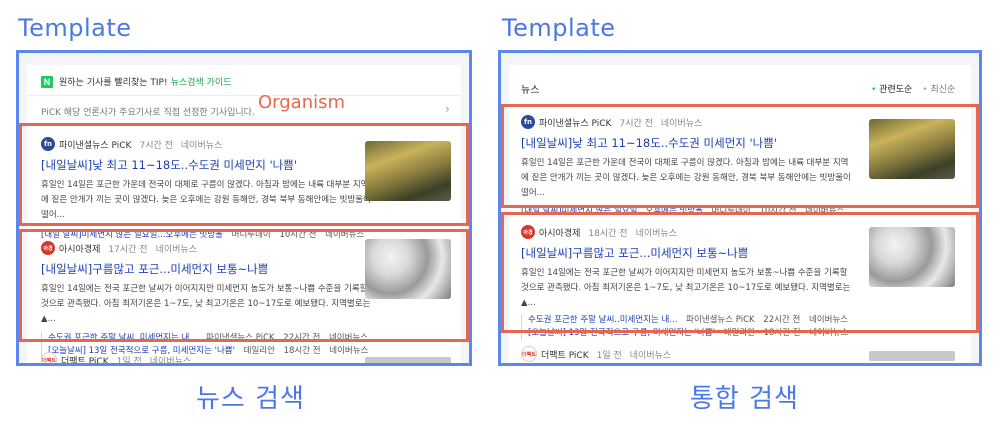 The width and height of the screenshot is (1000, 427). What do you see at coordinates (530, 90) in the screenshot?
I see `section-title: 뉴스` at bounding box center [530, 90].